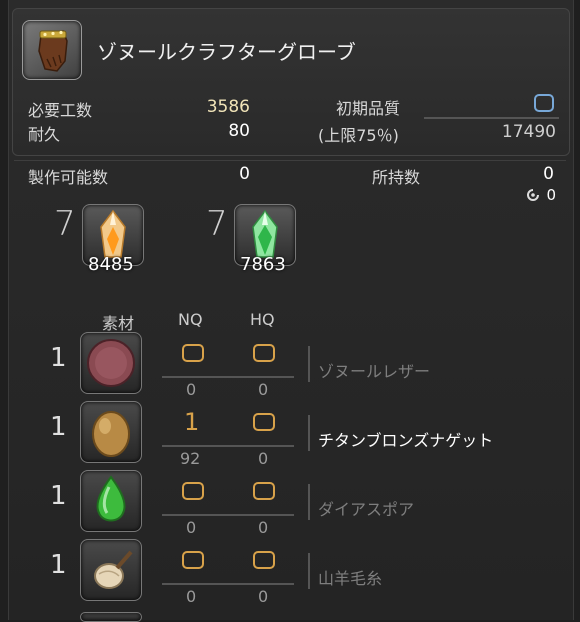 This screenshot has width=580, height=622. Describe the element at coordinates (111, 570) in the screenshot. I see `yarn-icon` at that location.